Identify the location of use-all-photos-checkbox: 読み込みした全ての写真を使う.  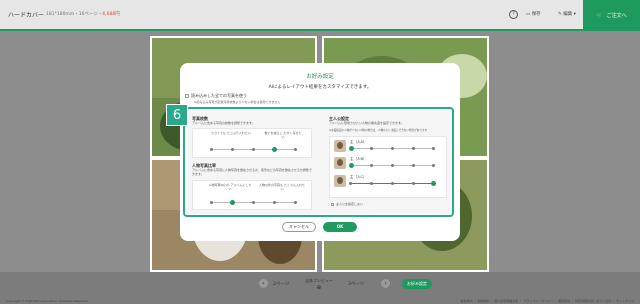
(216, 96).